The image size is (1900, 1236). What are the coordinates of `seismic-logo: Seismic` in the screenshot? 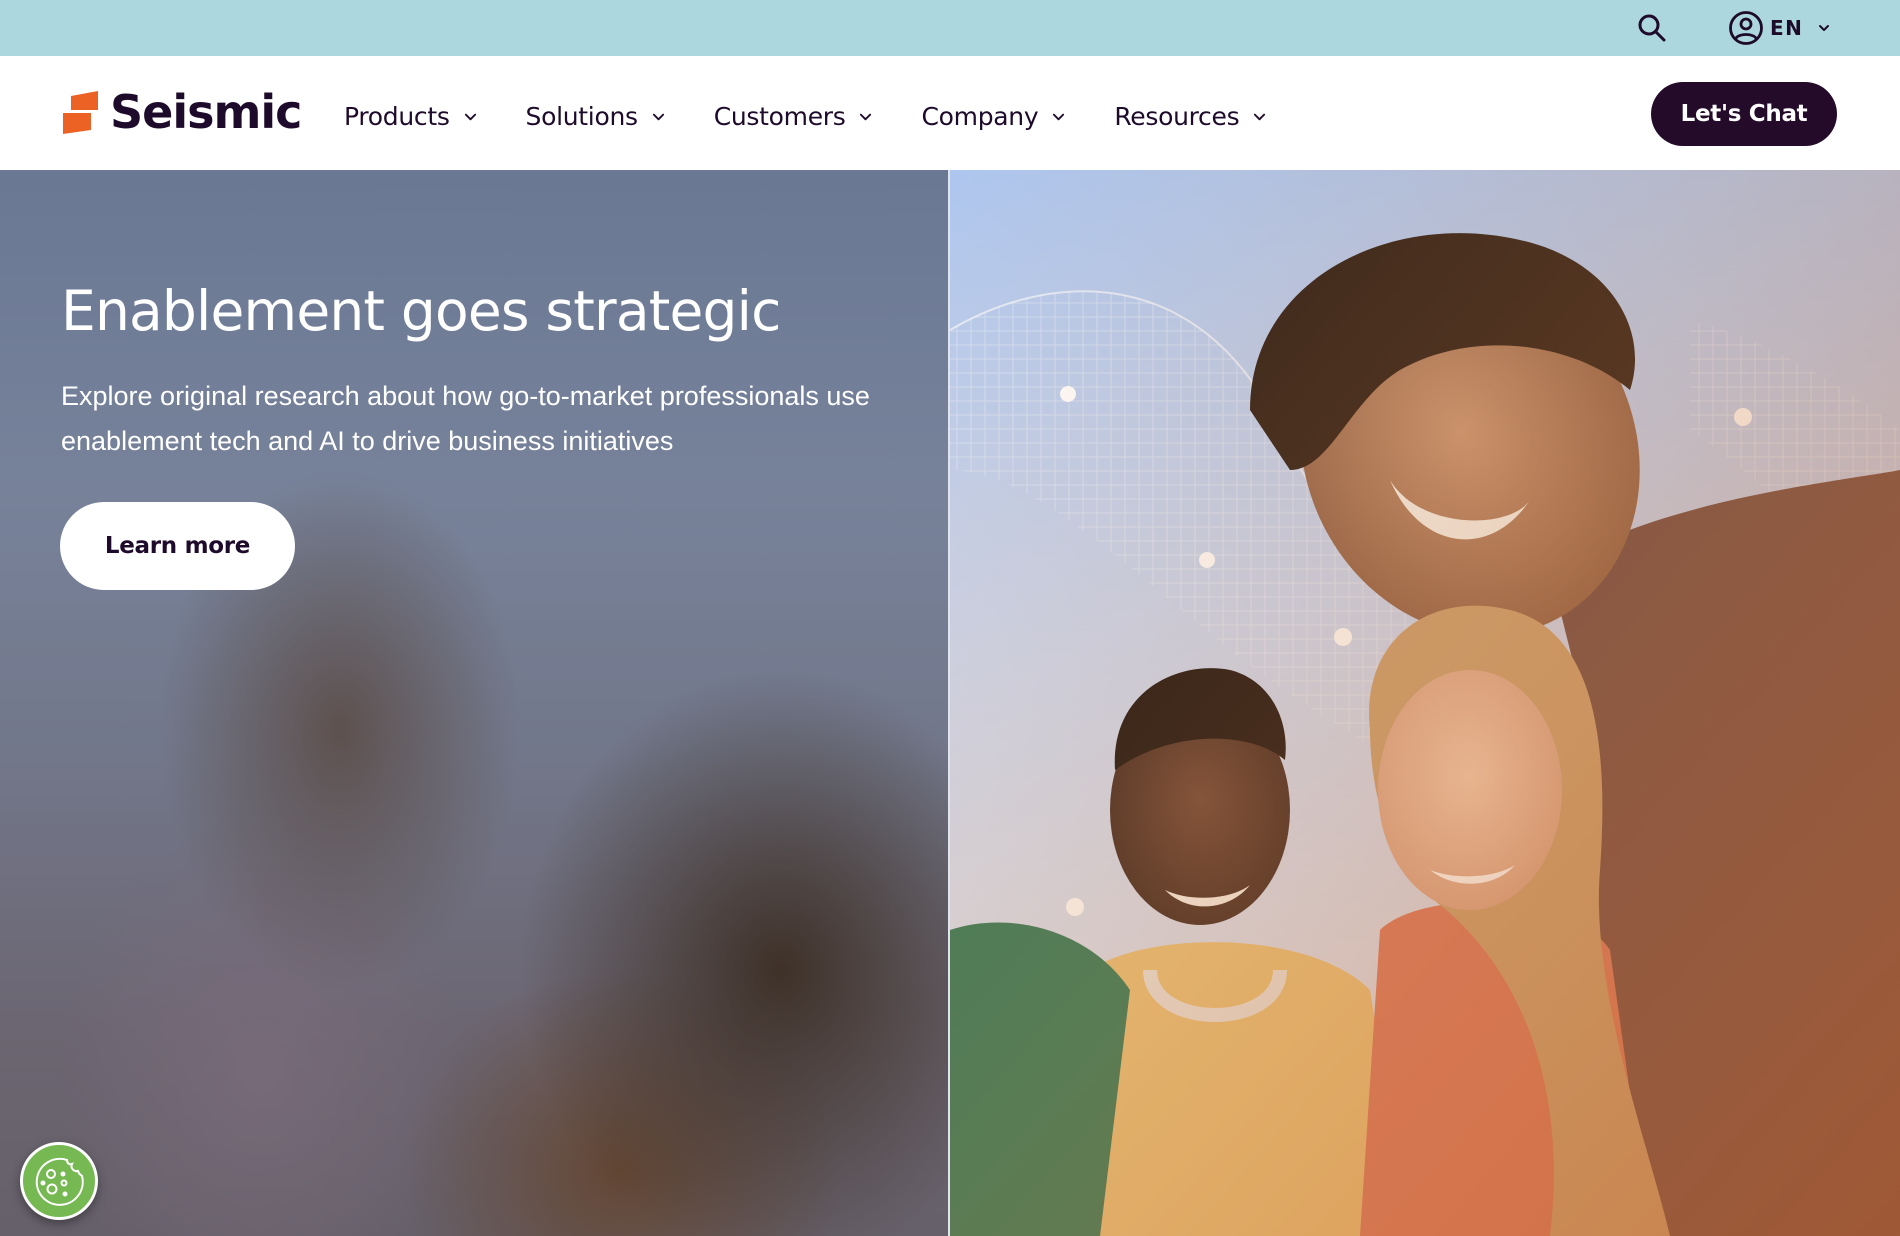 It's located at (182, 112).